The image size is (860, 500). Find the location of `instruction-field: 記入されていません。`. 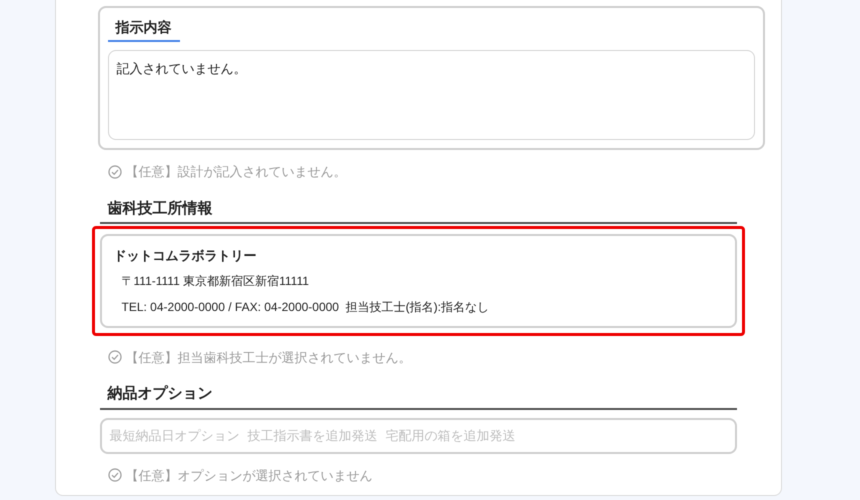

instruction-field: 記入されていません。 is located at coordinates (431, 95).